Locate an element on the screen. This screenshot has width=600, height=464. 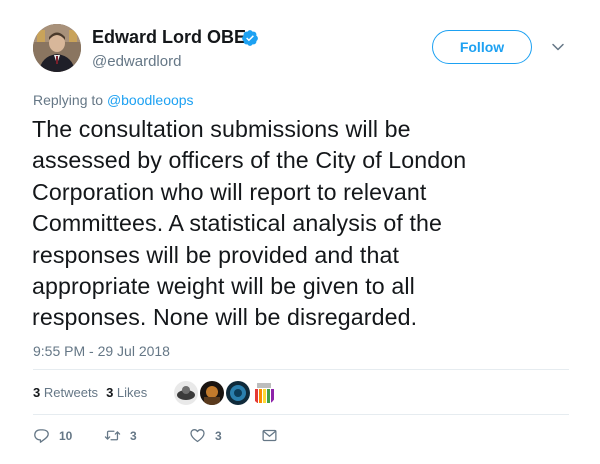
retweets-stat: 3 Retweets is located at coordinates (65, 392).